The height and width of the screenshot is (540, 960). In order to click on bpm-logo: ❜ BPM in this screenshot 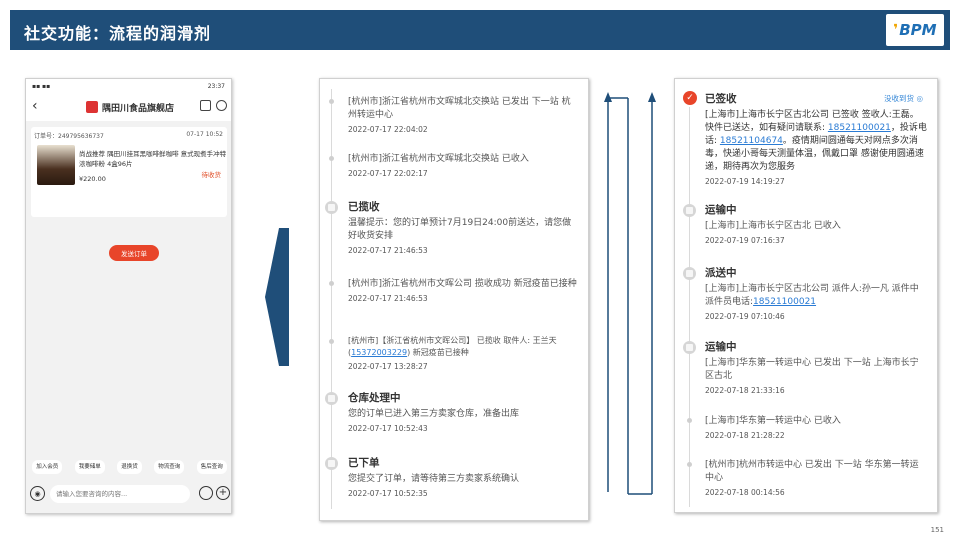, I will do `click(915, 30)`.